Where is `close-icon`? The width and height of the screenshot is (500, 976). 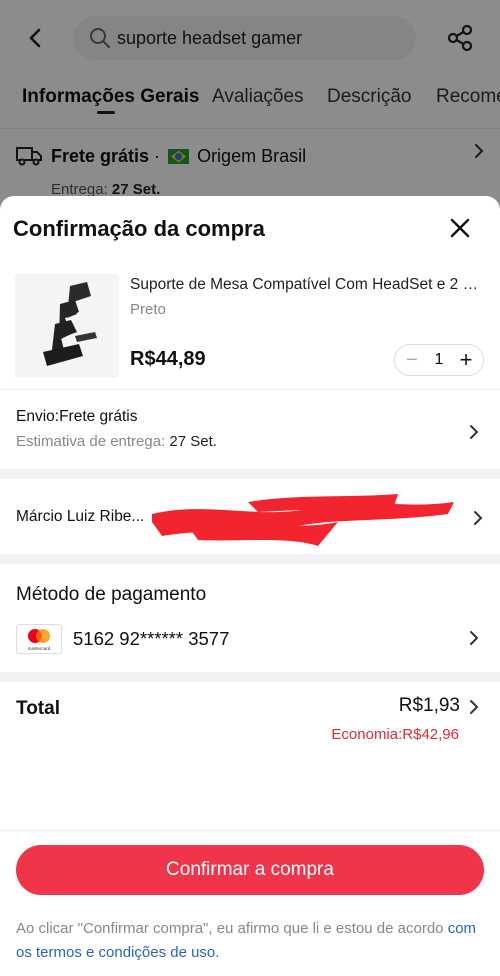 close-icon is located at coordinates (460, 228).